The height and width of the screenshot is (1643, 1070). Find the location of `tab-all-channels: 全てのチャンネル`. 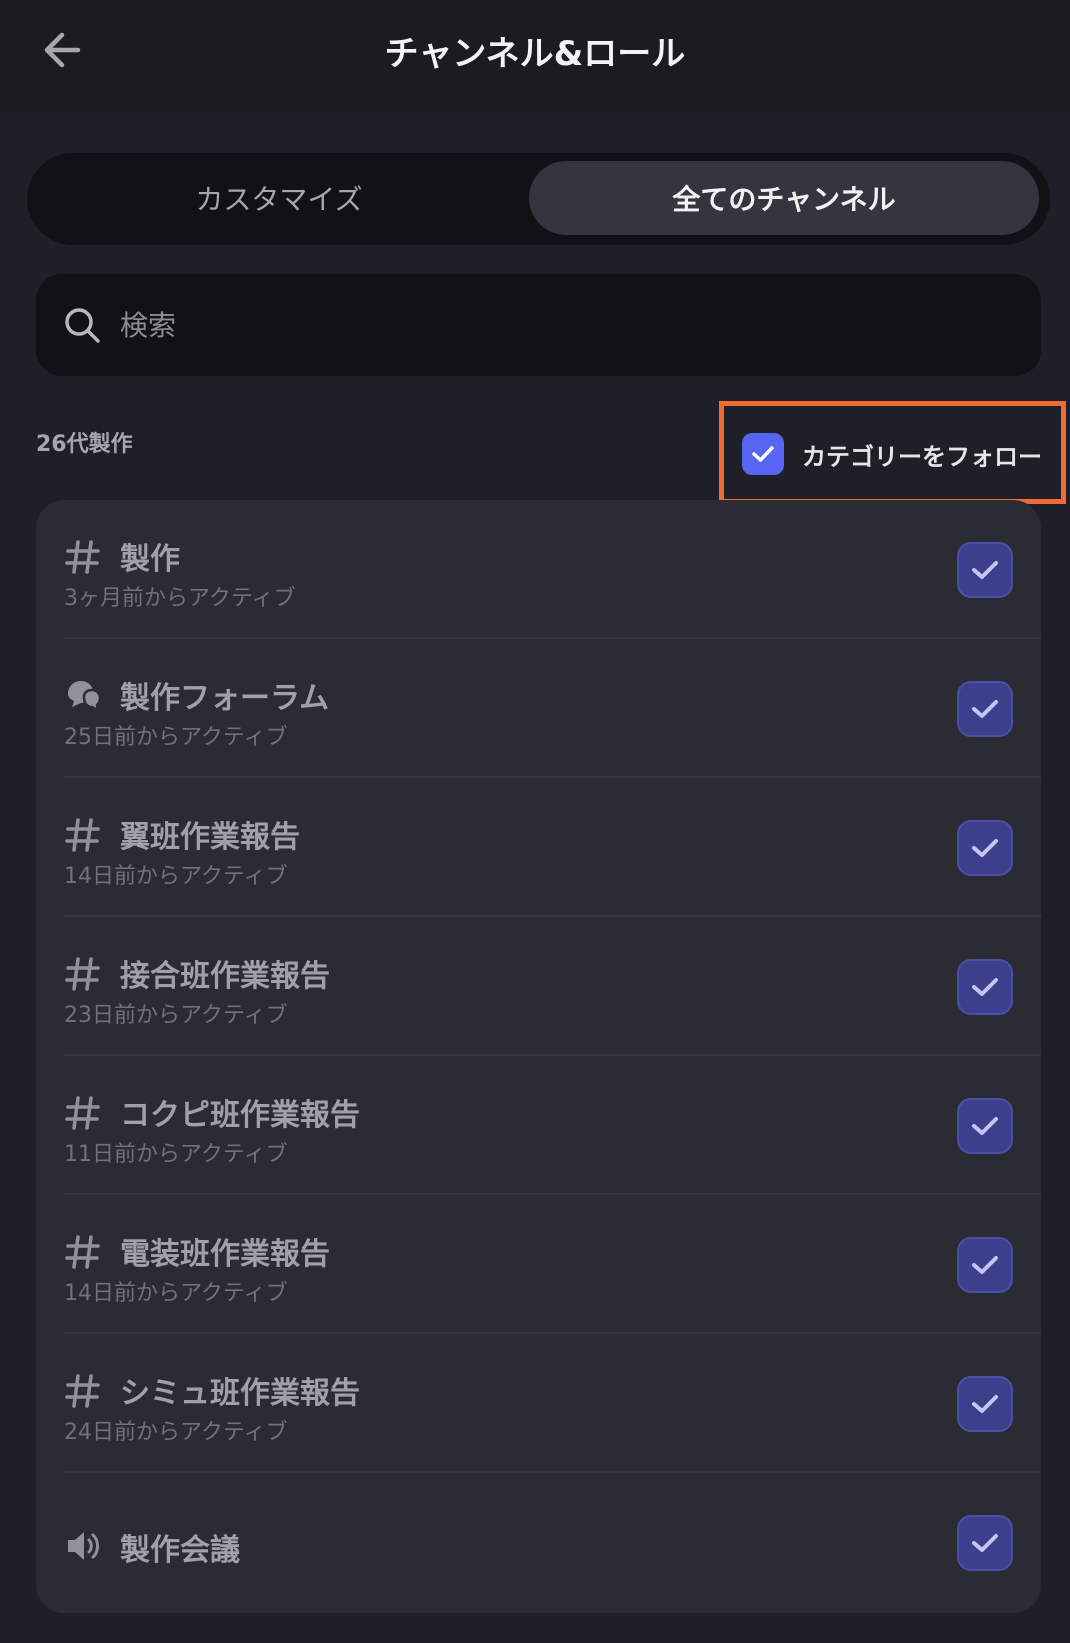

tab-all-channels: 全てのチャンネル is located at coordinates (784, 198).